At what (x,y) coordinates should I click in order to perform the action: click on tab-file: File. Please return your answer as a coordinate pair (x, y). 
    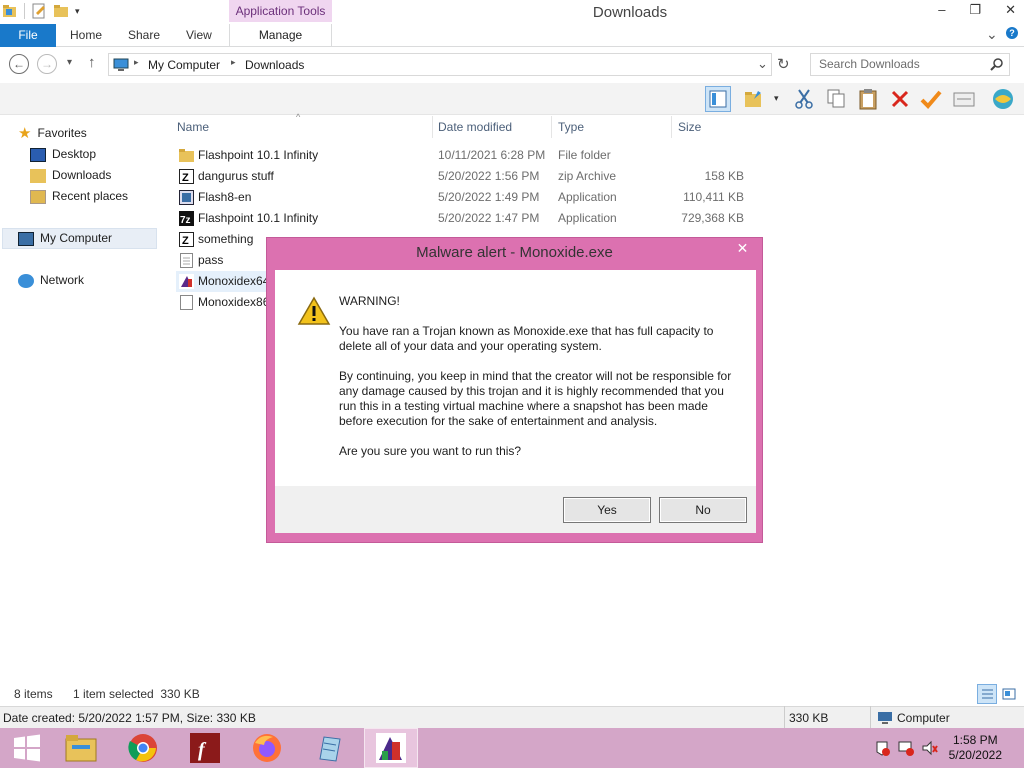
    Looking at the image, I should click on (28, 35).